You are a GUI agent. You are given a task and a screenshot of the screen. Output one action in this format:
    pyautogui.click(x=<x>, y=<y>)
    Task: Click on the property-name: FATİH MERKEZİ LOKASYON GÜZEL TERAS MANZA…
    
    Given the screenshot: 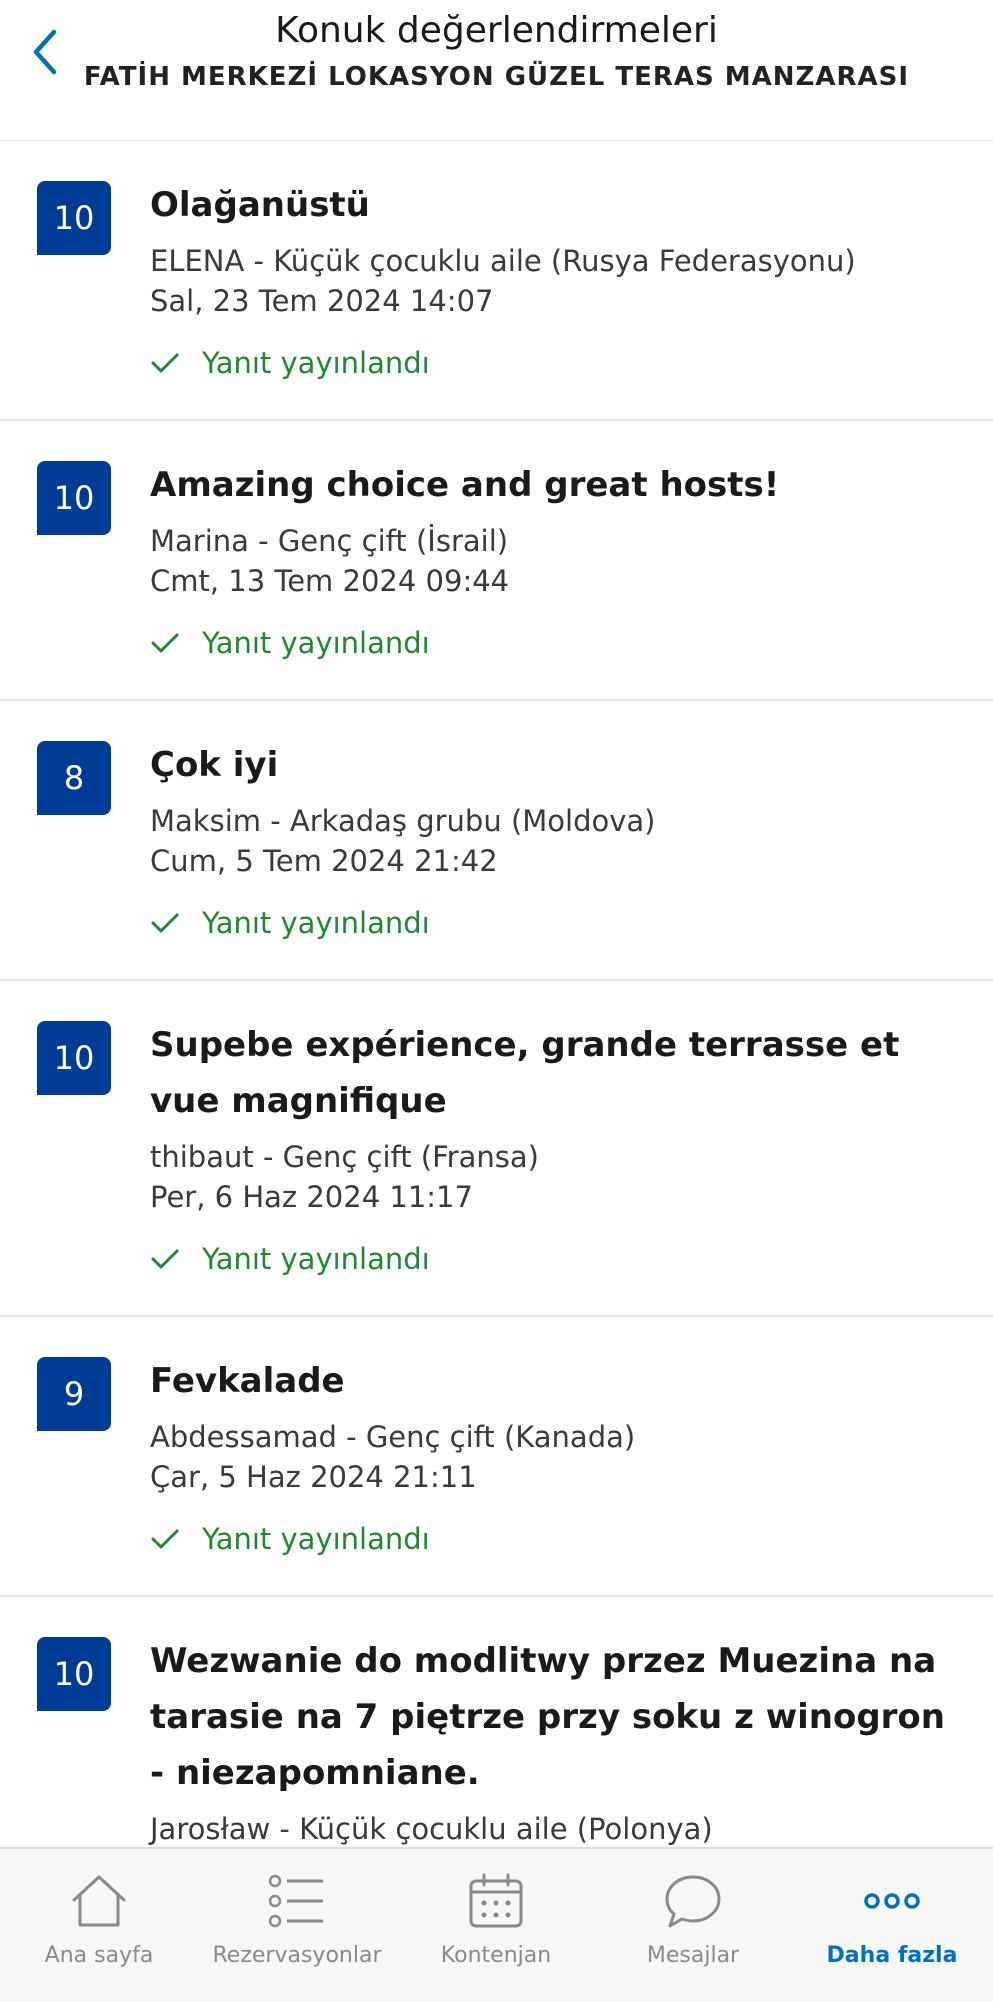 What is the action you would take?
    pyautogui.click(x=496, y=77)
    